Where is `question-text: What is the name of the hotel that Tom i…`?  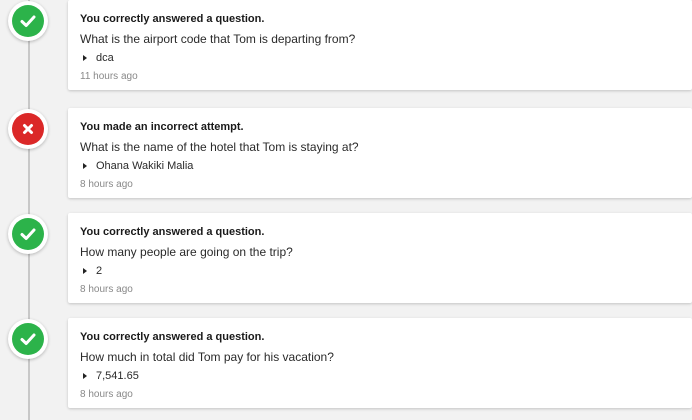
question-text: What is the name of the hotel that Tom i… is located at coordinates (219, 147).